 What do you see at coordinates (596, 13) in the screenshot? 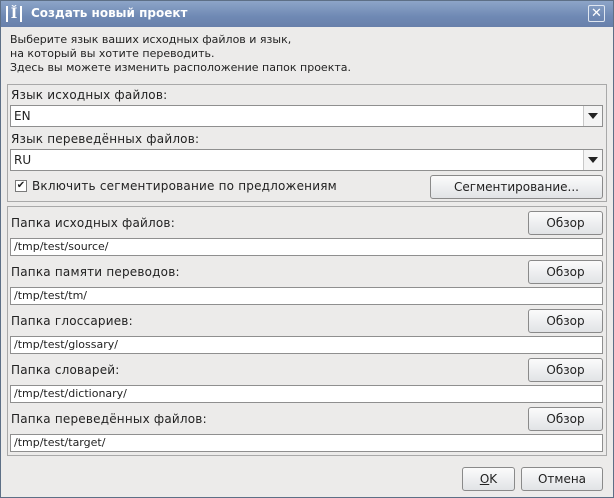
I see `close-button: ✕` at bounding box center [596, 13].